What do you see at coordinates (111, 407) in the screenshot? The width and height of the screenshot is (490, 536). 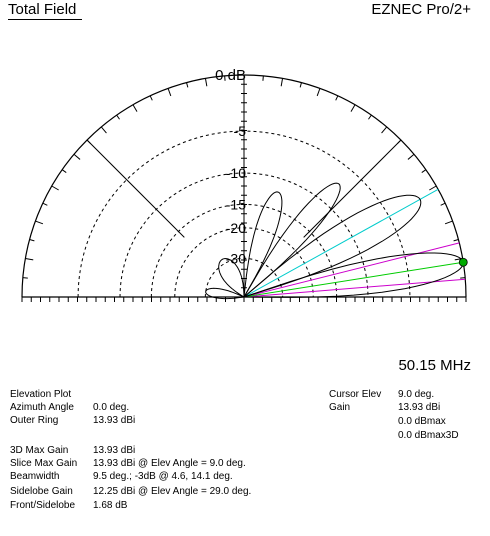 I see `info-value: 0.0 deg.` at bounding box center [111, 407].